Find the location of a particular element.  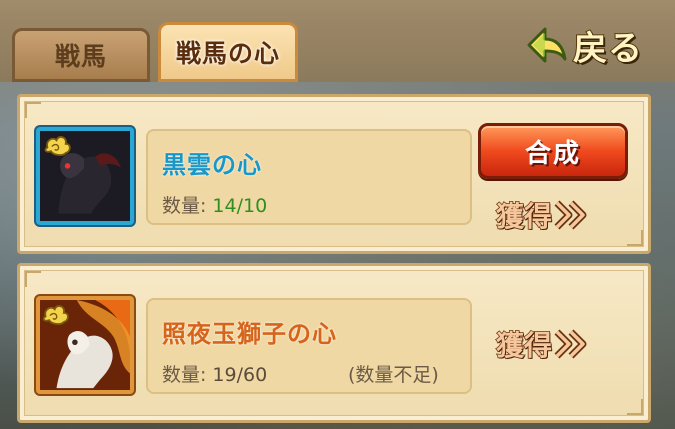

white-lion-horse-icon is located at coordinates (85, 345).